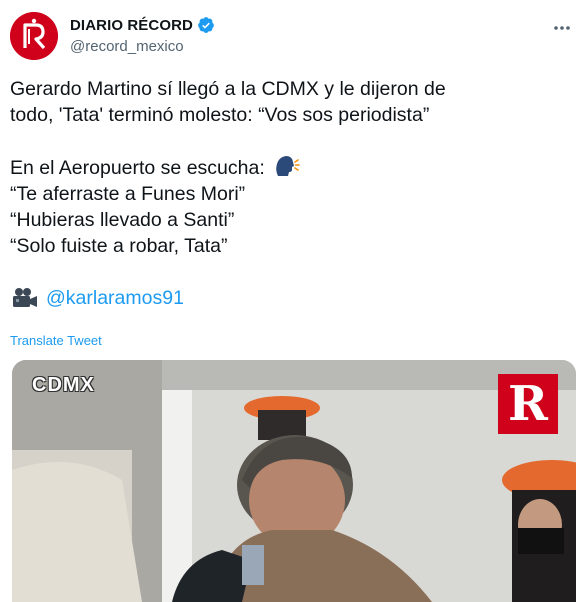 This screenshot has width=586, height=602. I want to click on author-names: DIARIO RÉCORD @record_mexico, so click(142, 35).